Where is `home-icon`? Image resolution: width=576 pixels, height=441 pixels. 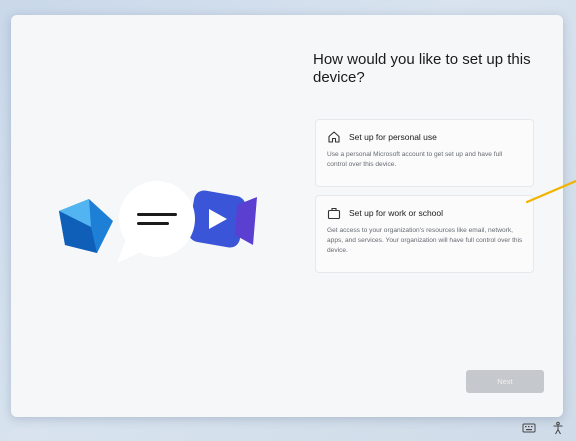
home-icon is located at coordinates (334, 137).